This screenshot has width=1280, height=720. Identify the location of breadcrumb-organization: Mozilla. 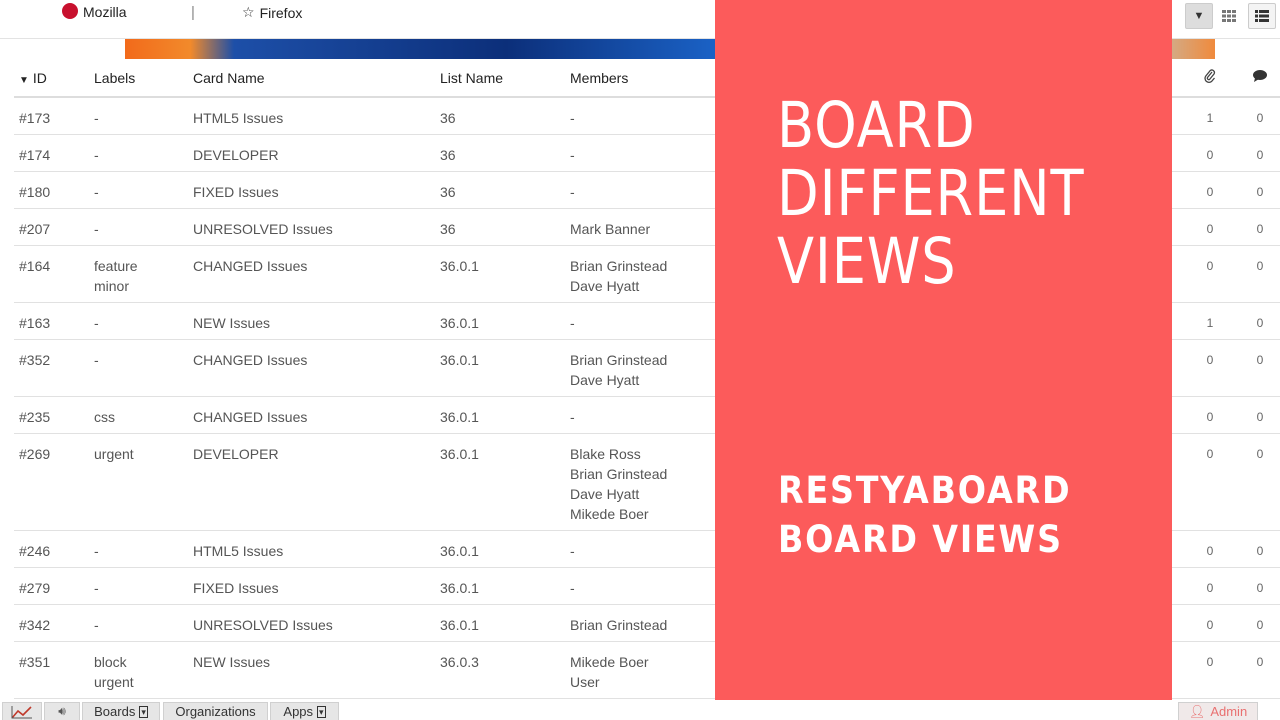
(94, 11).